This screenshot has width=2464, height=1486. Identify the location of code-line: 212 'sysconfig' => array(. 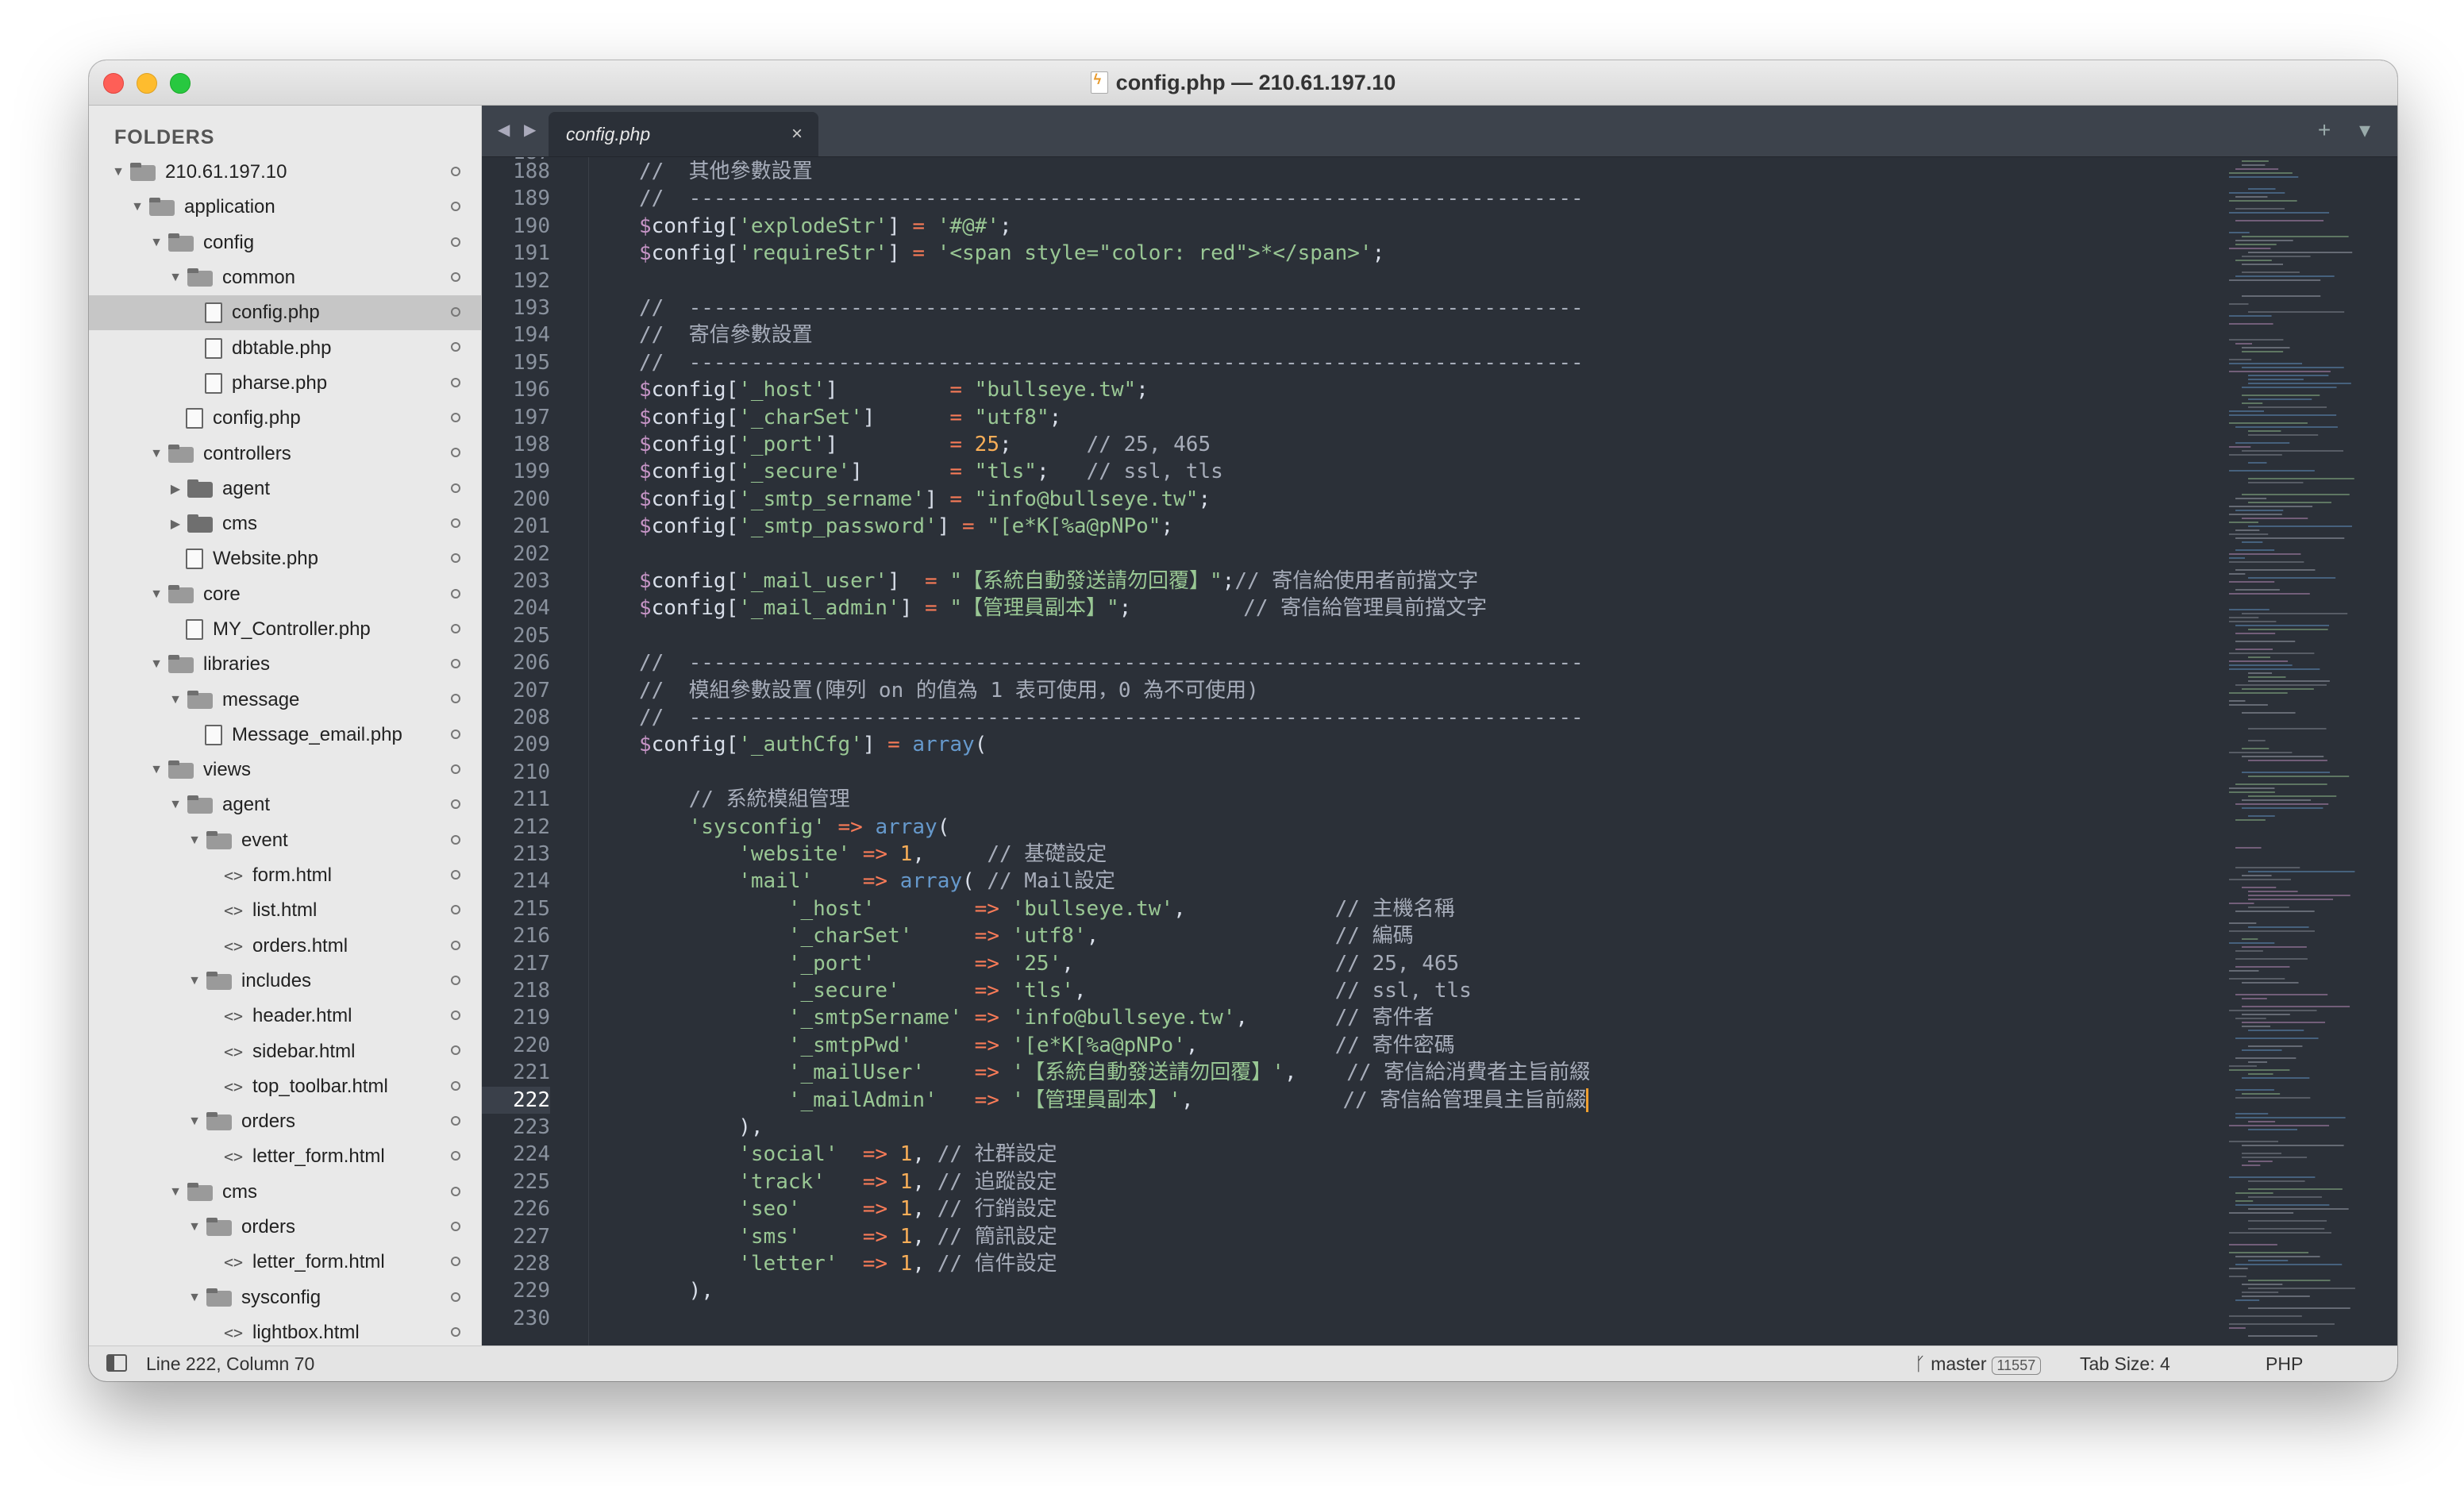
(1379, 827).